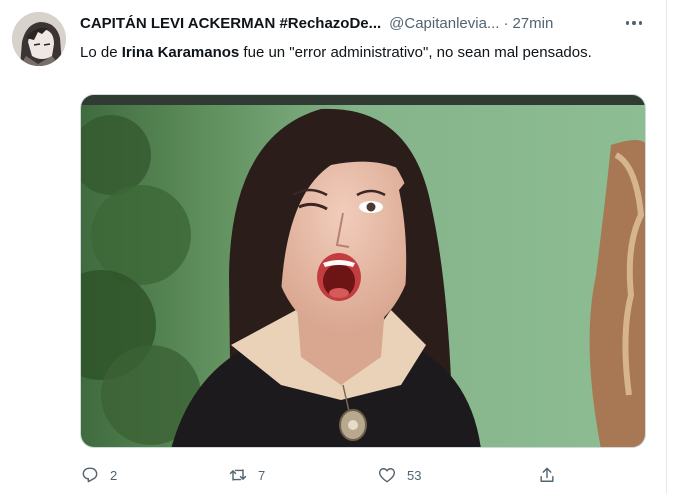  I want to click on retweet-button: 7, so click(246, 475).